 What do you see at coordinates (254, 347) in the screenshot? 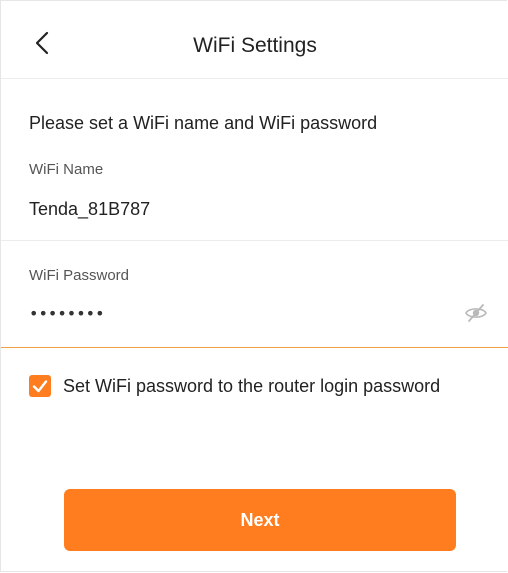
I see `password-underline` at bounding box center [254, 347].